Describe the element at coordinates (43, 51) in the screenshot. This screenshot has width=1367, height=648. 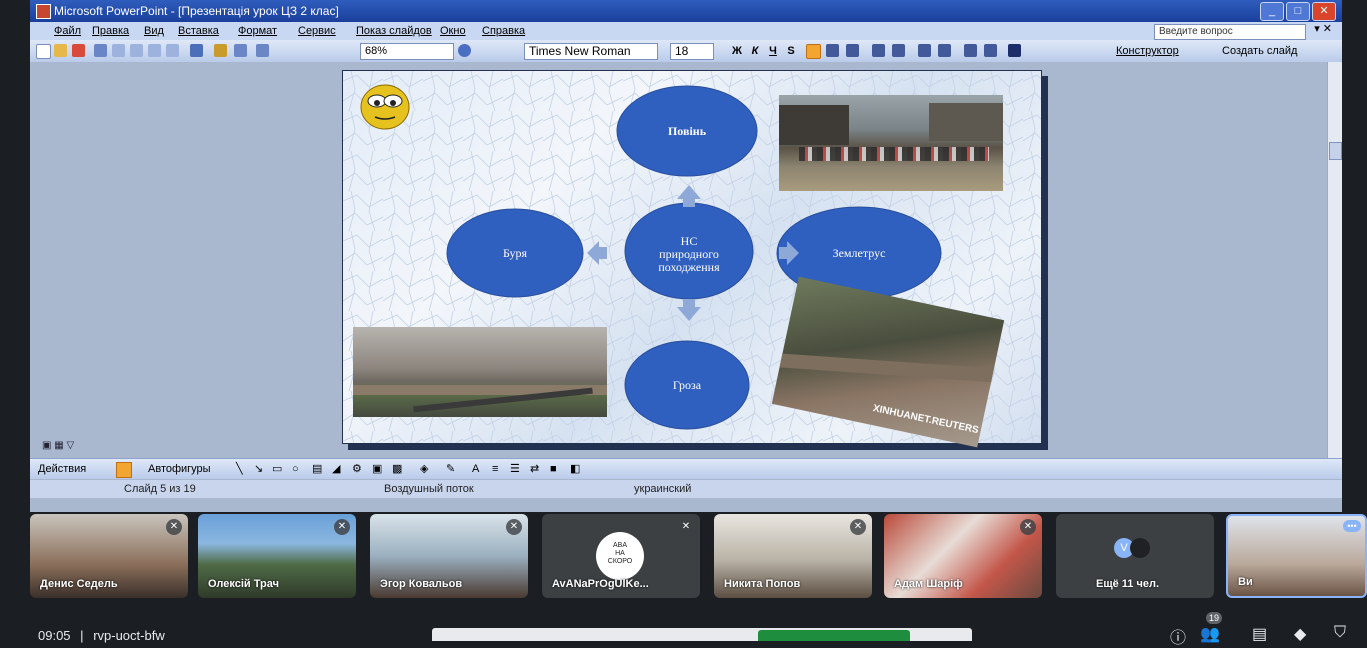
I see `new-document-icon` at that location.